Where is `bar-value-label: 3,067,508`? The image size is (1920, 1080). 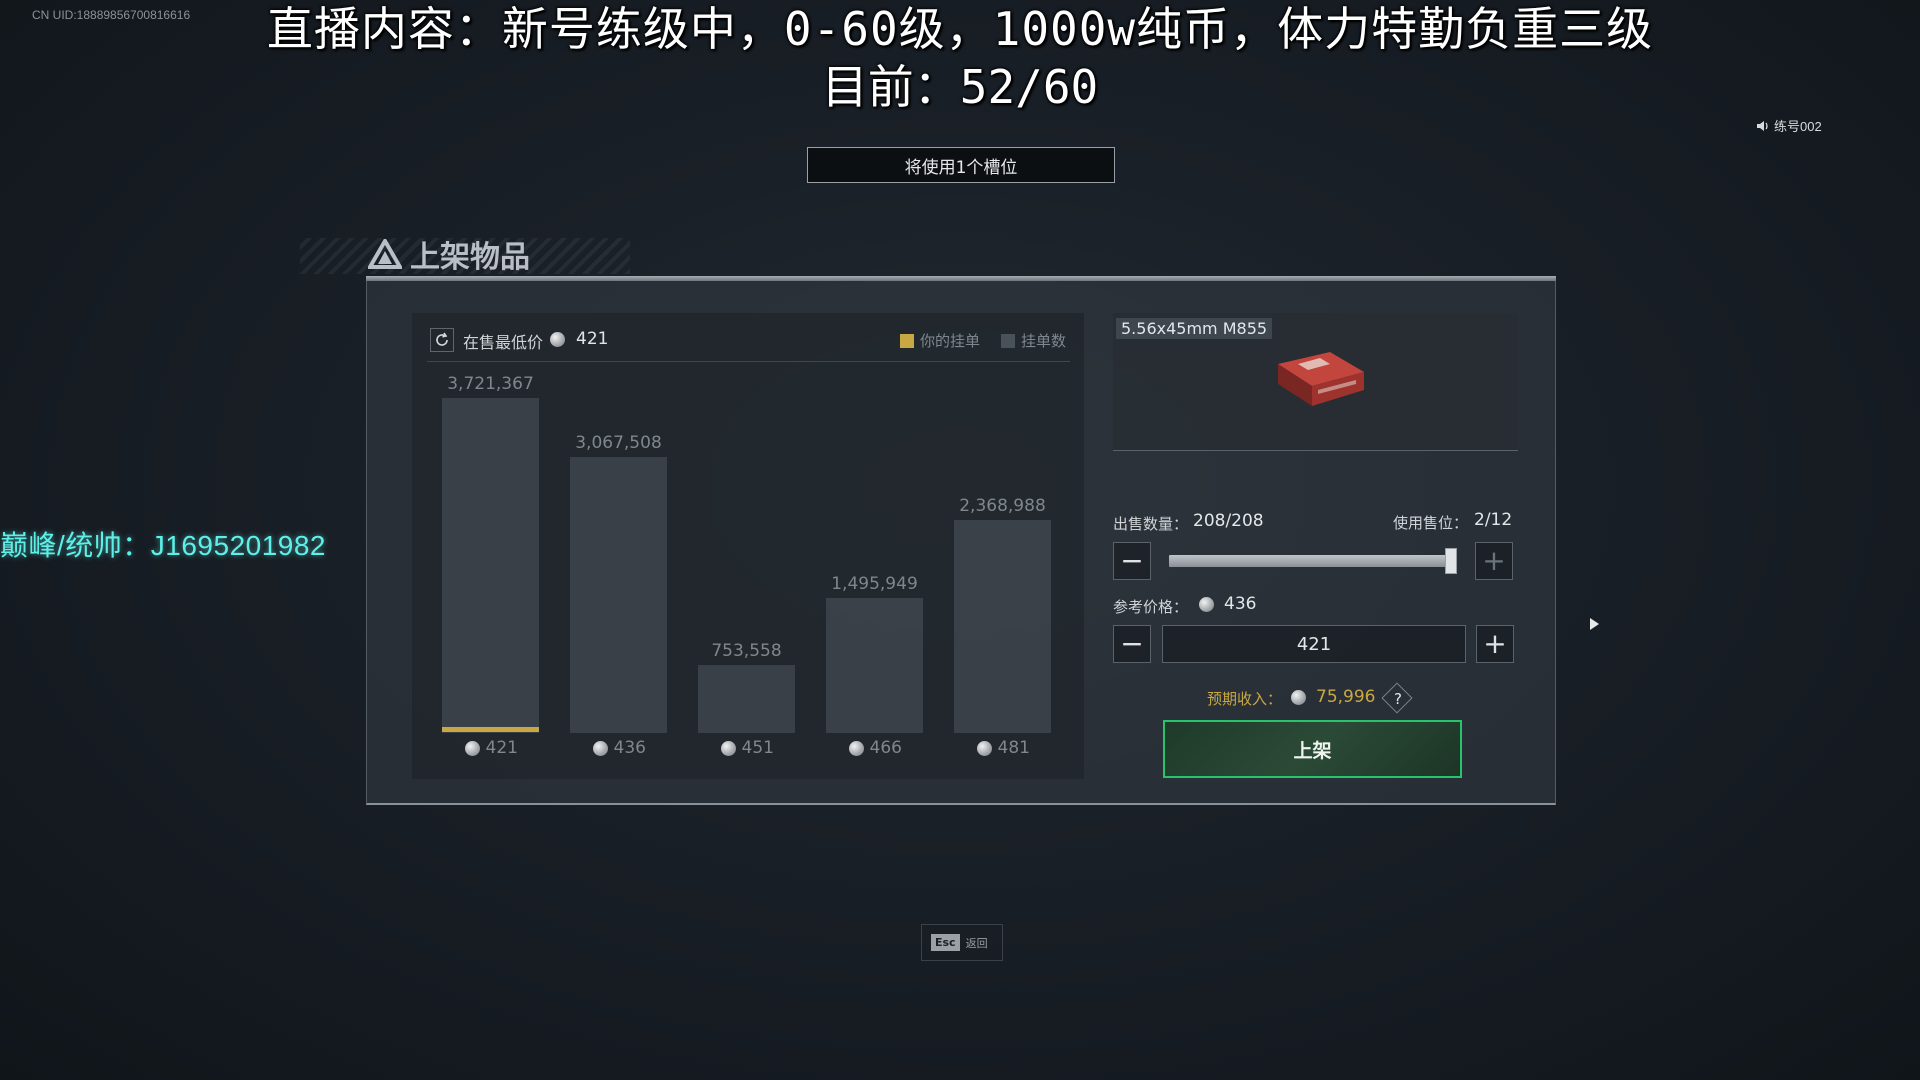 bar-value-label: 3,067,508 is located at coordinates (618, 443).